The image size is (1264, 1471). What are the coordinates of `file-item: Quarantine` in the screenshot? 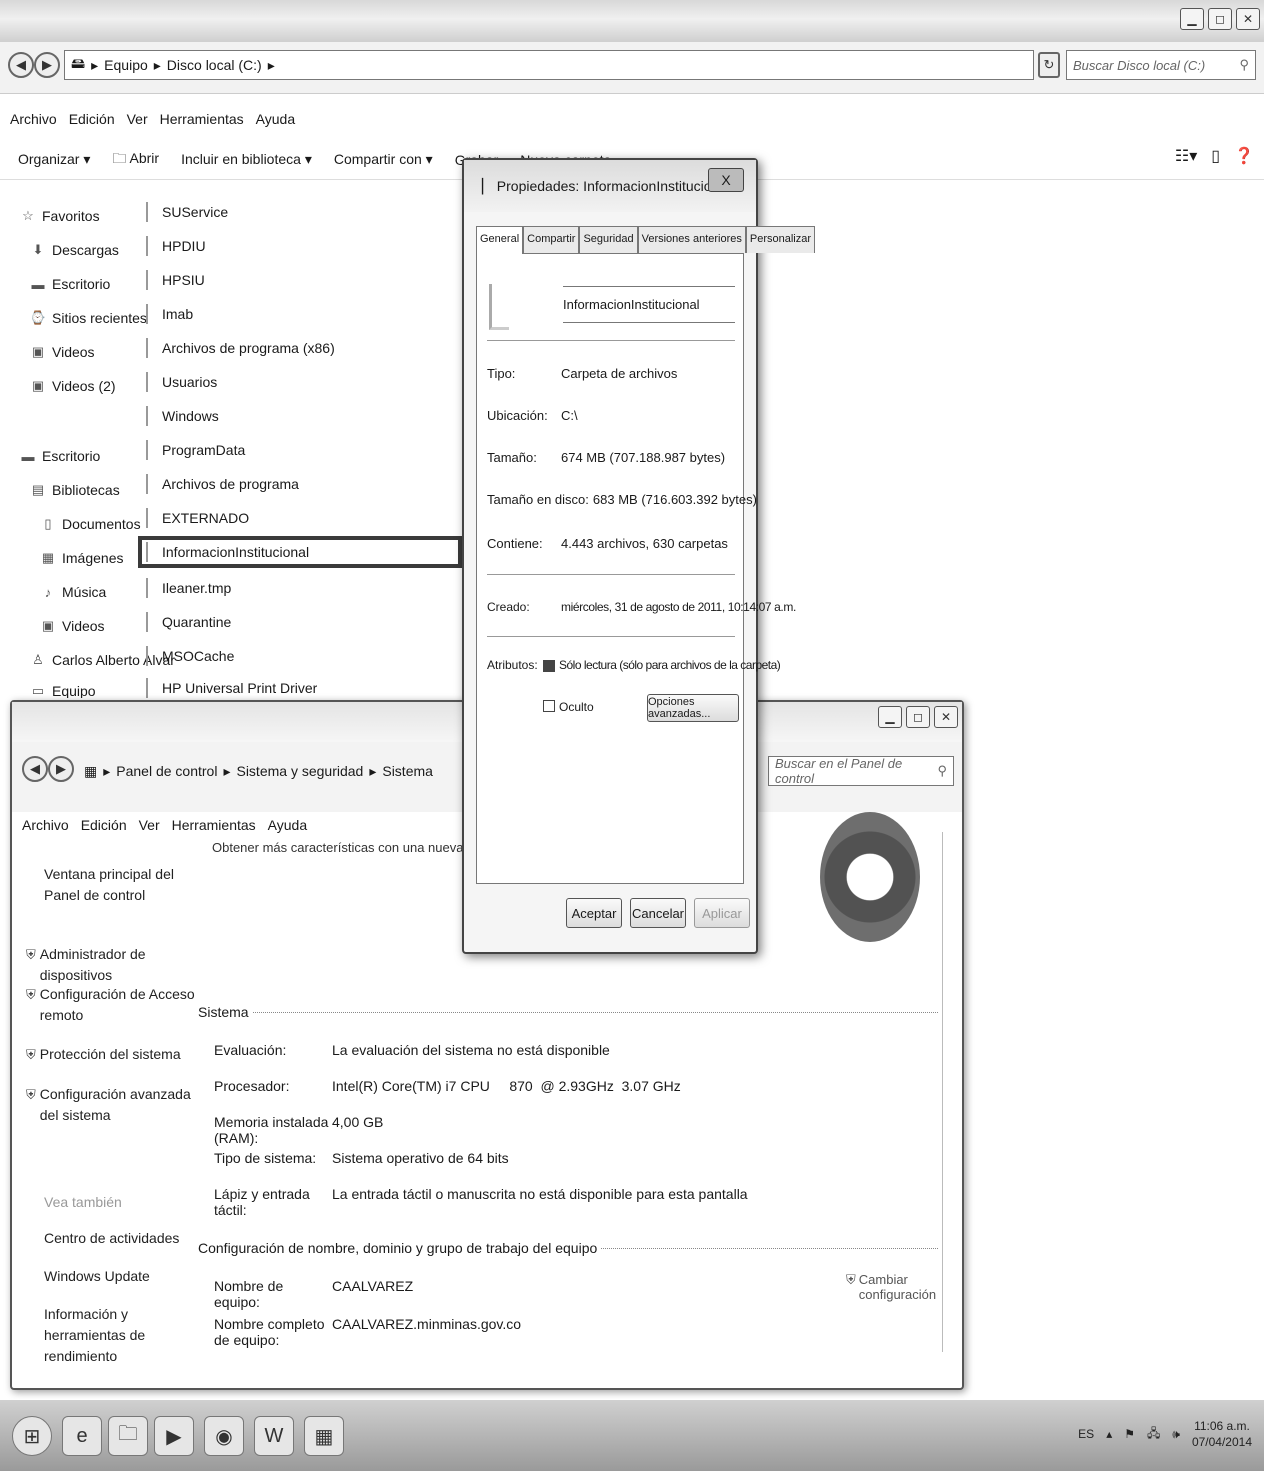 It's located at (188, 622).